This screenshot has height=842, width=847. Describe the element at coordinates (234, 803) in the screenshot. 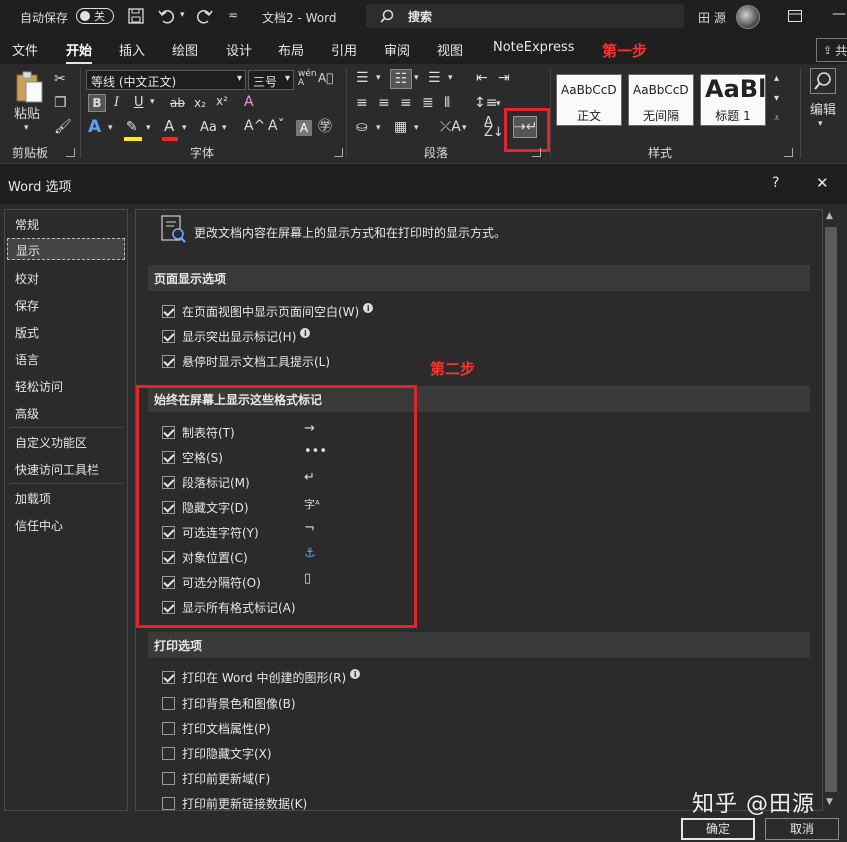

I see `option-update-links: 打印前更新链接数据(K)` at that location.